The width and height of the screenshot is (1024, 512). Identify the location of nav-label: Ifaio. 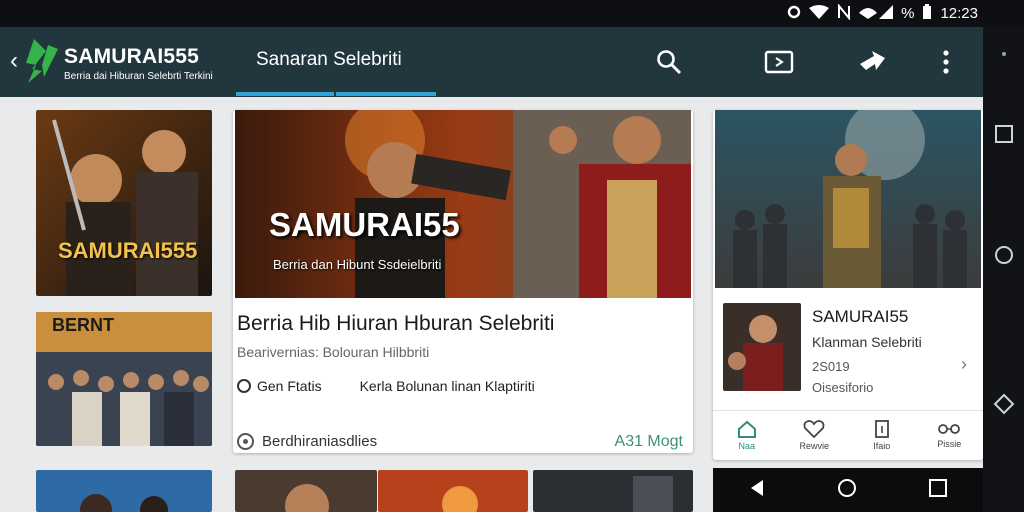
(882, 446).